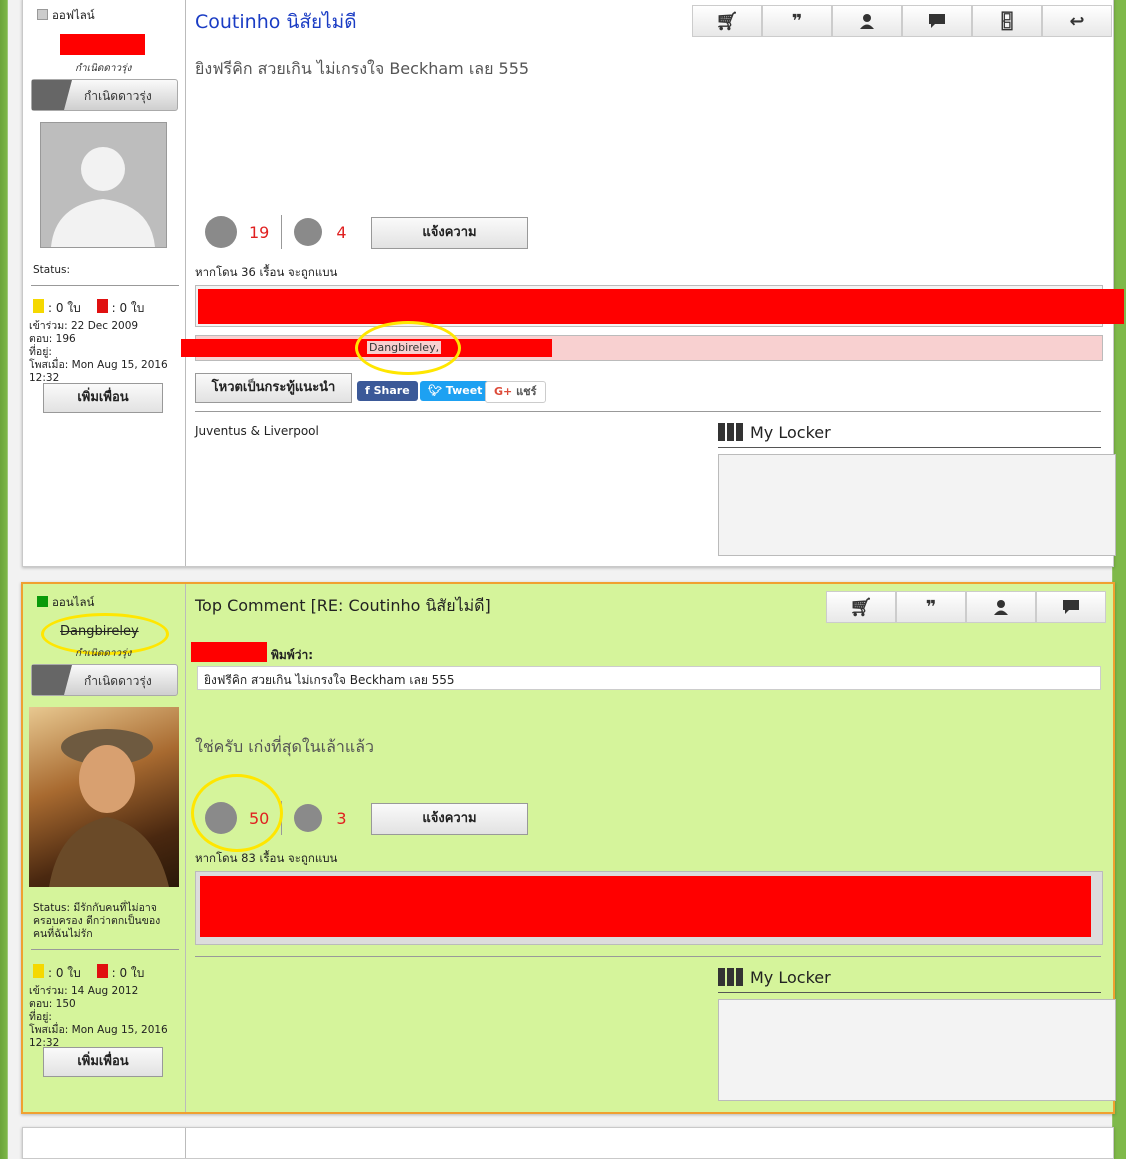 This screenshot has height=1159, width=1126. What do you see at coordinates (66, 16) in the screenshot?
I see `online-status: ออฟไลน์` at bounding box center [66, 16].